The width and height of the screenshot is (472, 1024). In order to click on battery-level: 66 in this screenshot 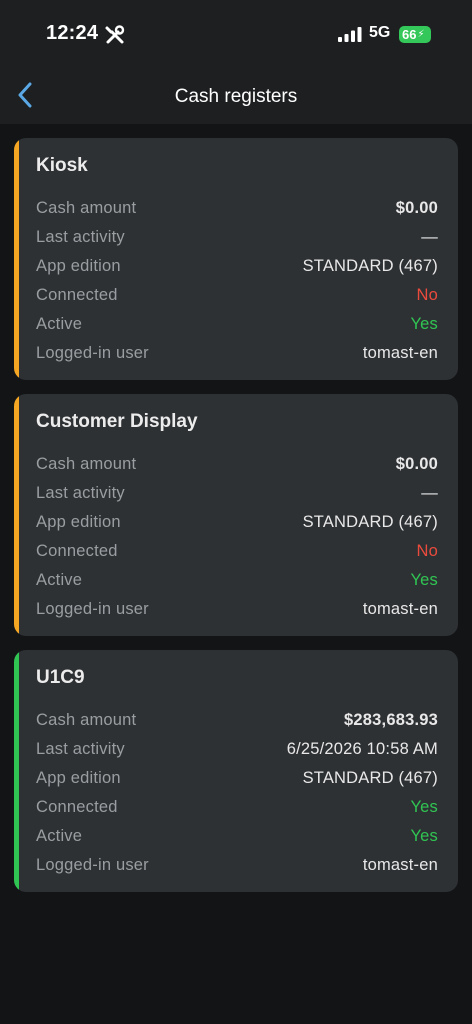, I will do `click(409, 34)`.